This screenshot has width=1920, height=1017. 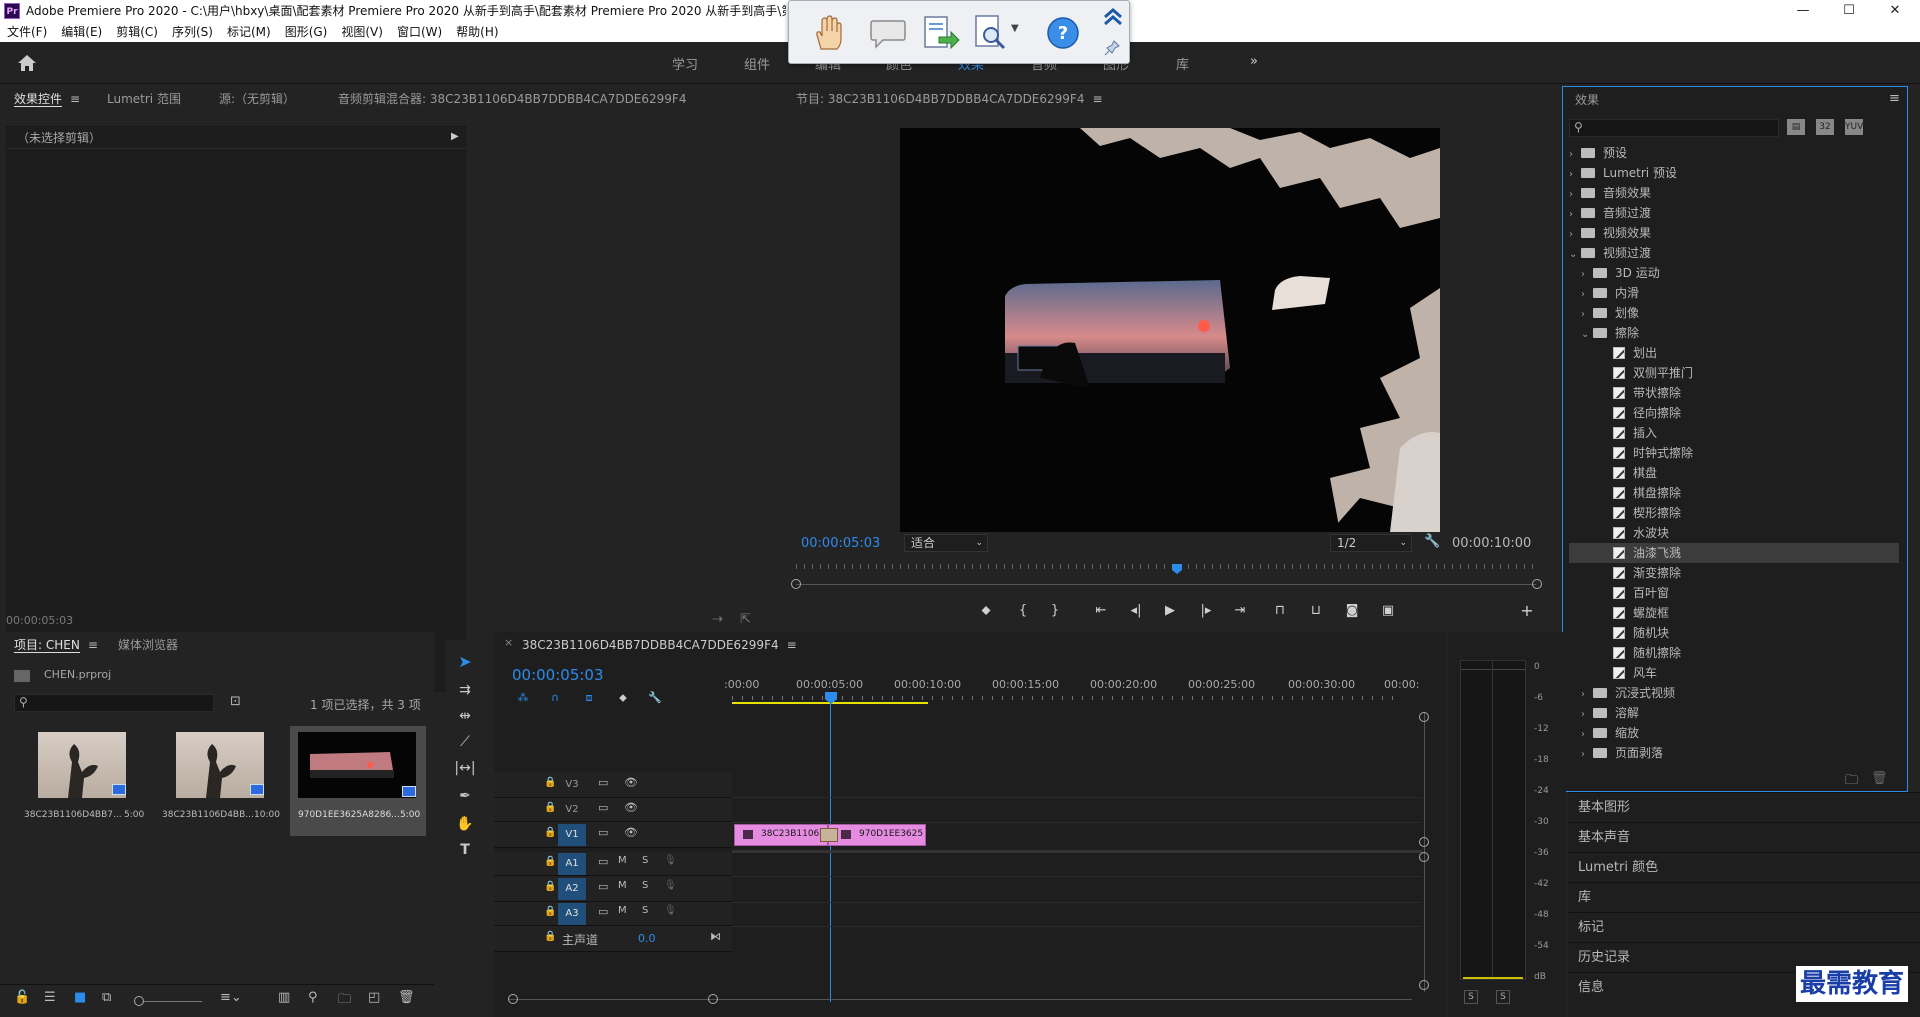 What do you see at coordinates (465, 850) in the screenshot?
I see `type-tool-icon: T` at bounding box center [465, 850].